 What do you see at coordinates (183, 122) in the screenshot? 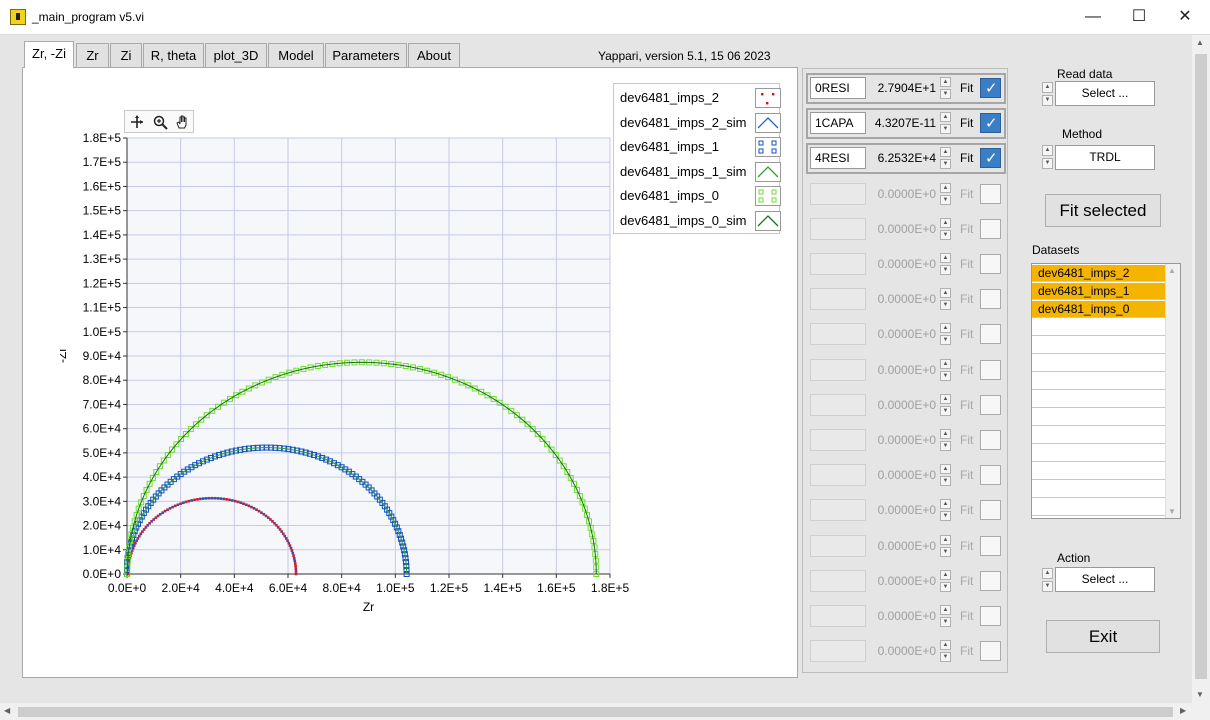
I see `pan-hand-icon` at bounding box center [183, 122].